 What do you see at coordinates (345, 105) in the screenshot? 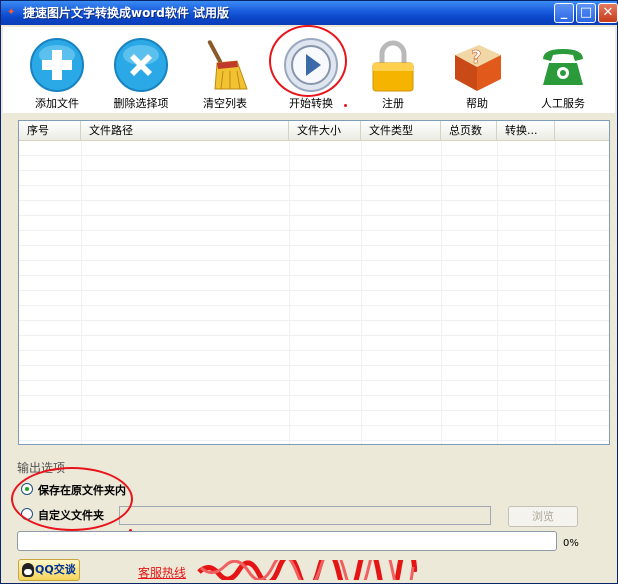
I see `annotation-dot` at bounding box center [345, 105].